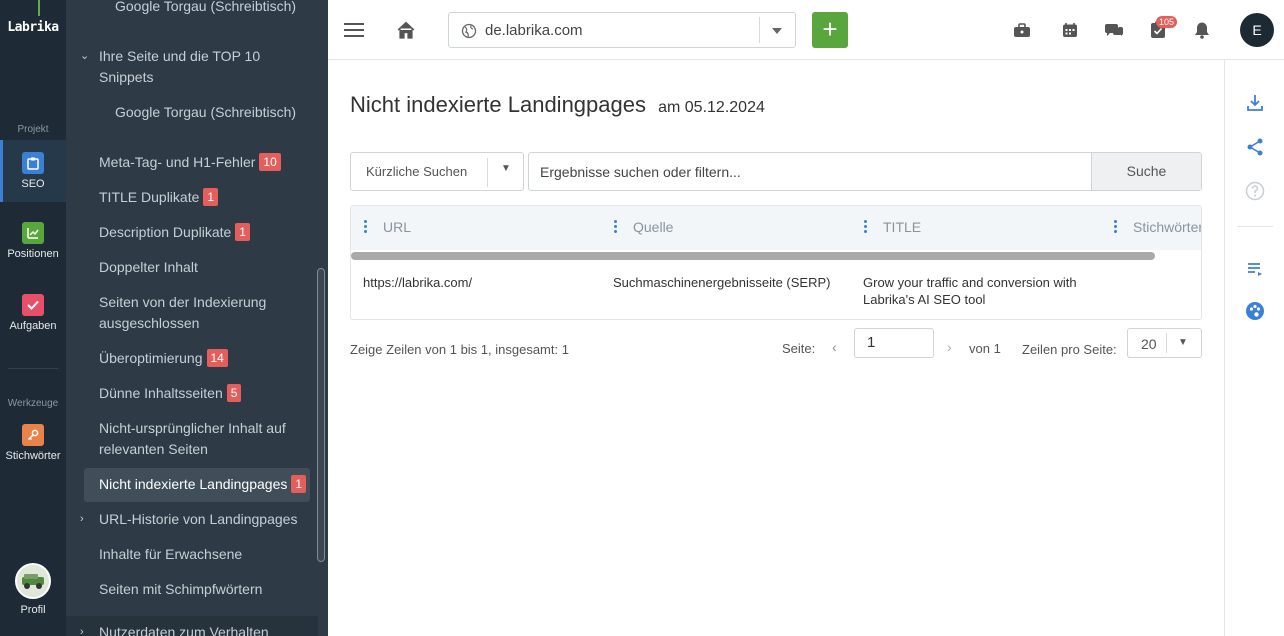 This screenshot has height=636, width=1284. What do you see at coordinates (1255, 147) in the screenshot?
I see `share-icon` at bounding box center [1255, 147].